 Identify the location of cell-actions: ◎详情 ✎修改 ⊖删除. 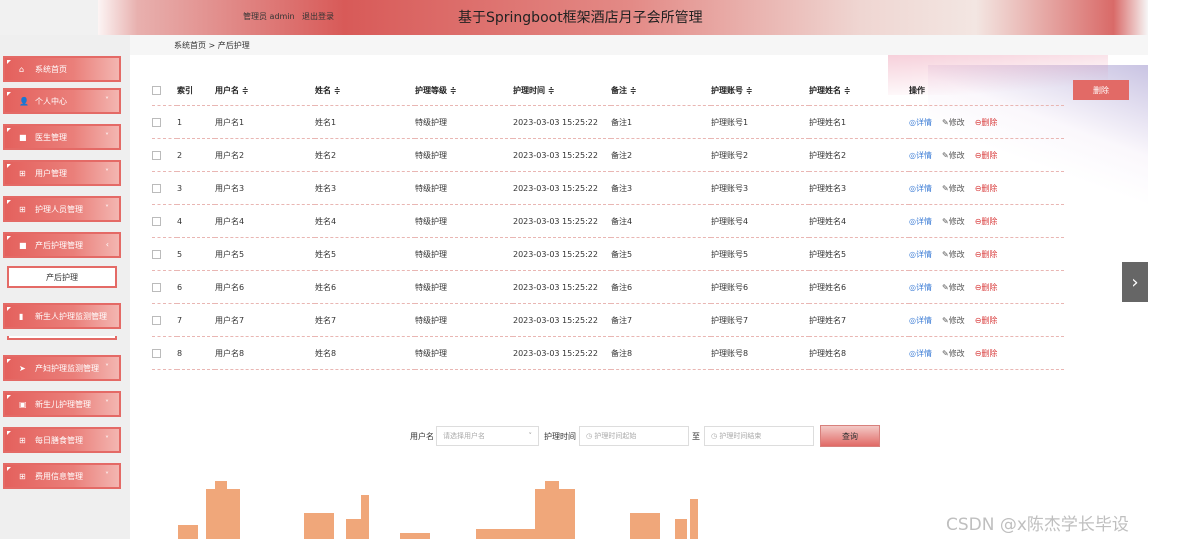
(986, 320).